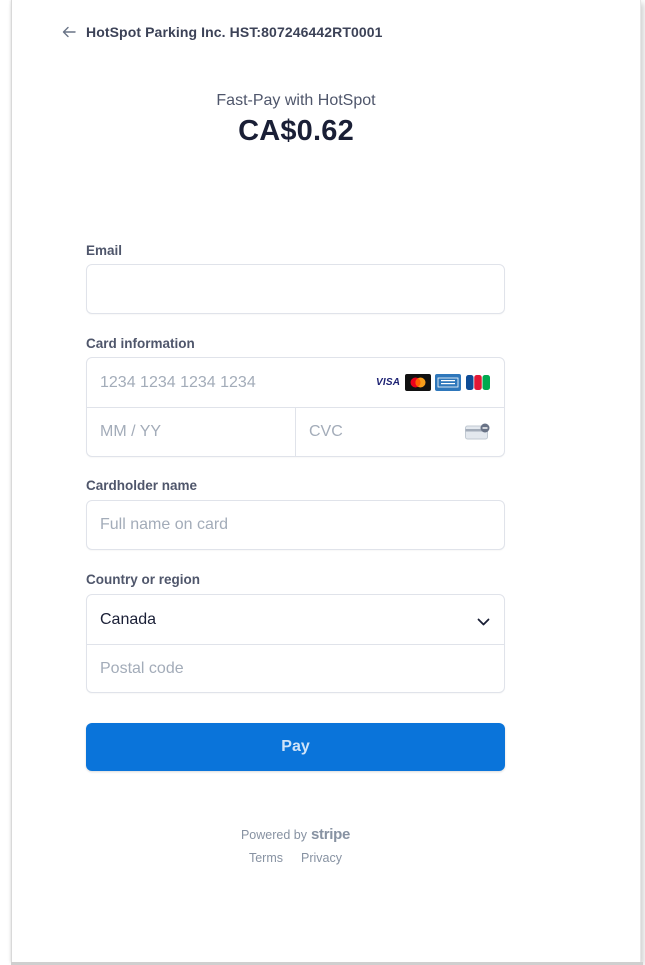  What do you see at coordinates (164, 524) in the screenshot?
I see `cardholder-placeholder: Full name on card` at bounding box center [164, 524].